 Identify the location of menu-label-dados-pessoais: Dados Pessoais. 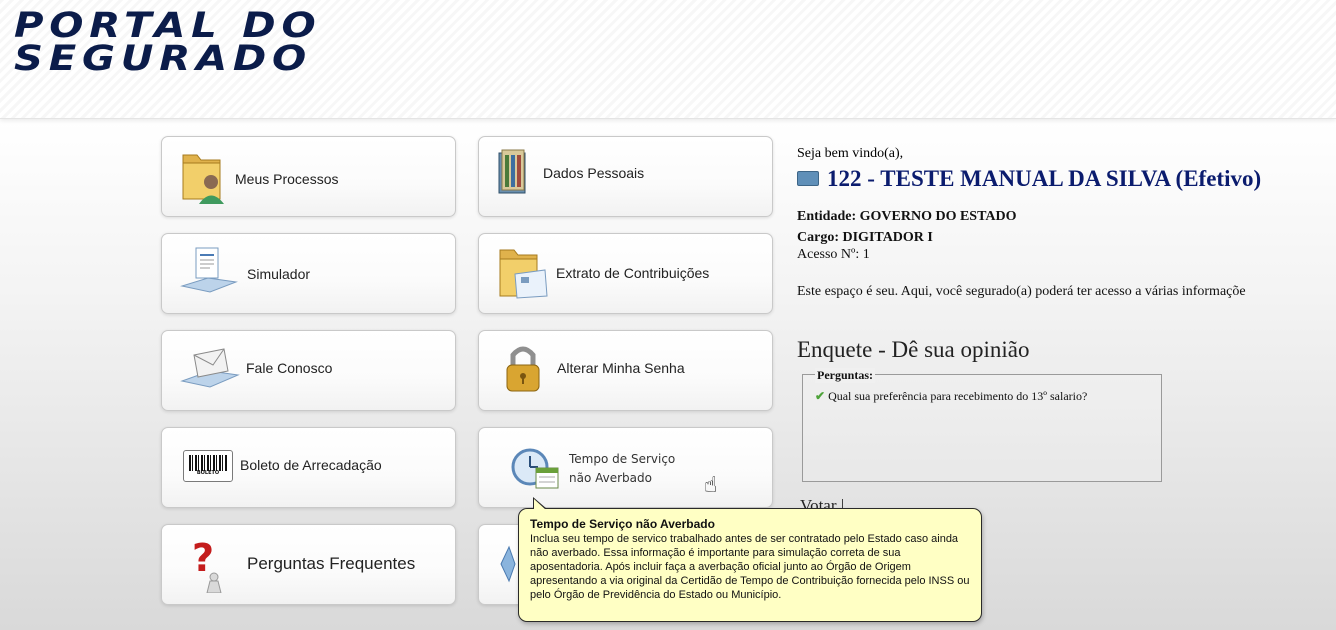
(594, 173).